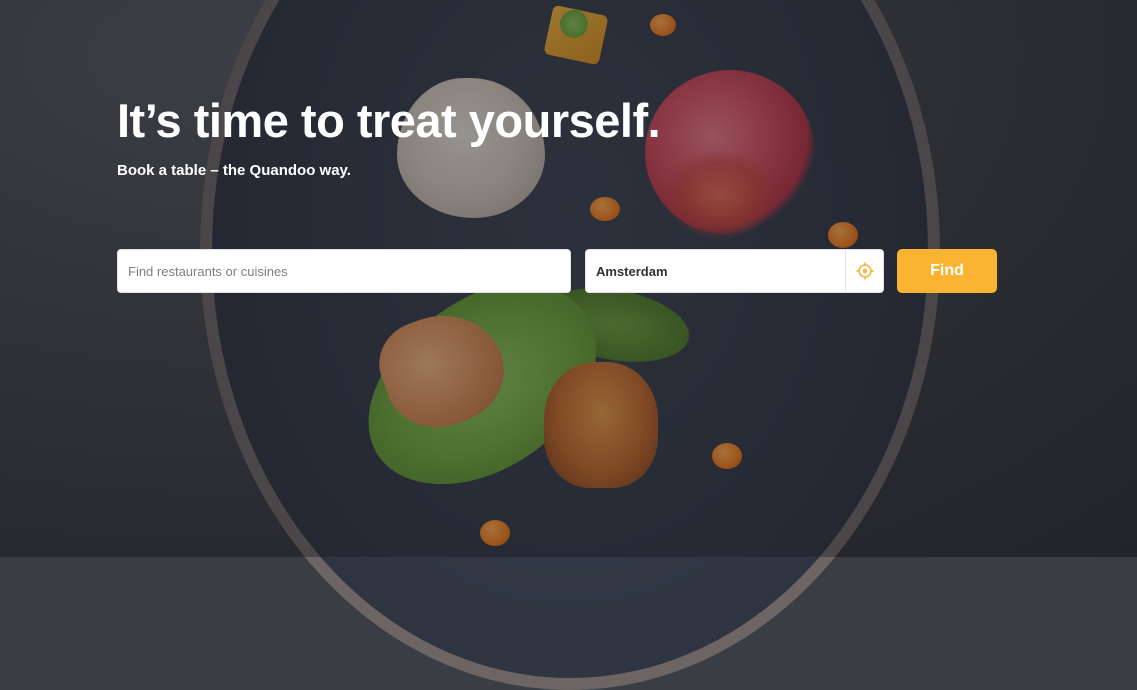 The image size is (1137, 690). I want to click on hero-headline: It’s time to treat yourself., so click(389, 120).